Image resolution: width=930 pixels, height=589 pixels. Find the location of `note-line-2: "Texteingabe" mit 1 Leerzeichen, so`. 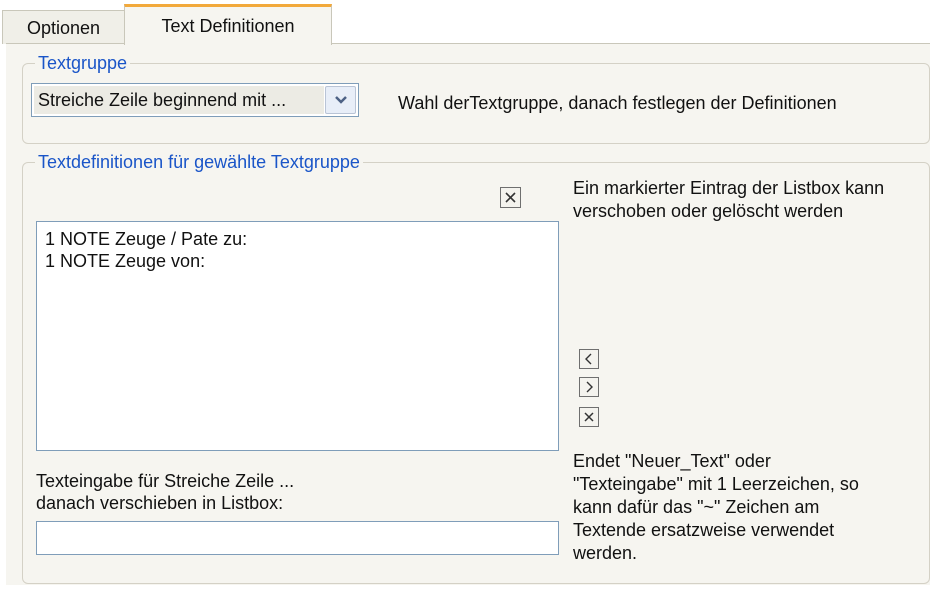

note-line-2: "Texteingabe" mit 1 Leerzeichen, so is located at coordinates (716, 484).